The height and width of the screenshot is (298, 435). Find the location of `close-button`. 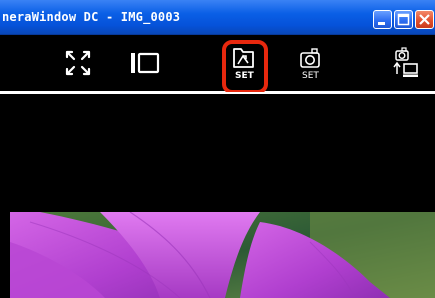

close-button is located at coordinates (424, 19).